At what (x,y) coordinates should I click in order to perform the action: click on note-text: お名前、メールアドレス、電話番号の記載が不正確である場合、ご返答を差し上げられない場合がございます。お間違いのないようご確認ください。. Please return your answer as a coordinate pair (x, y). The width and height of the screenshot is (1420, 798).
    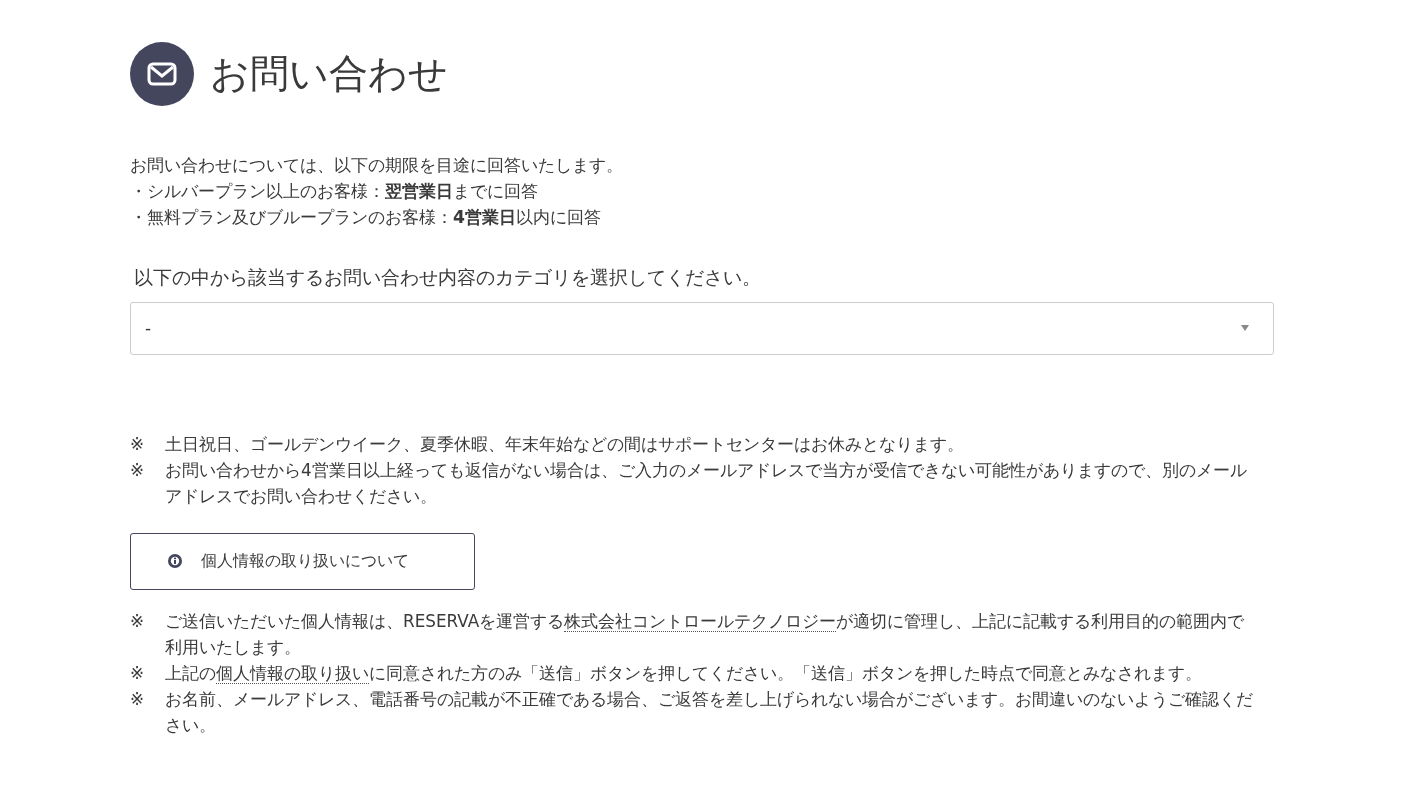
    Looking at the image, I should click on (709, 712).